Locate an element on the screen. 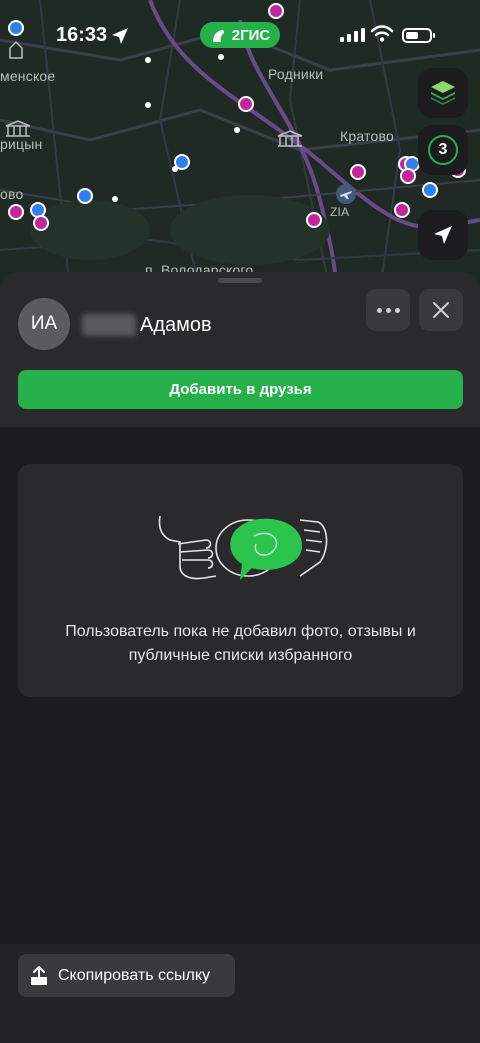 The height and width of the screenshot is (1043, 480). status-bar: 16:33 2ГИС is located at coordinates (240, 36).